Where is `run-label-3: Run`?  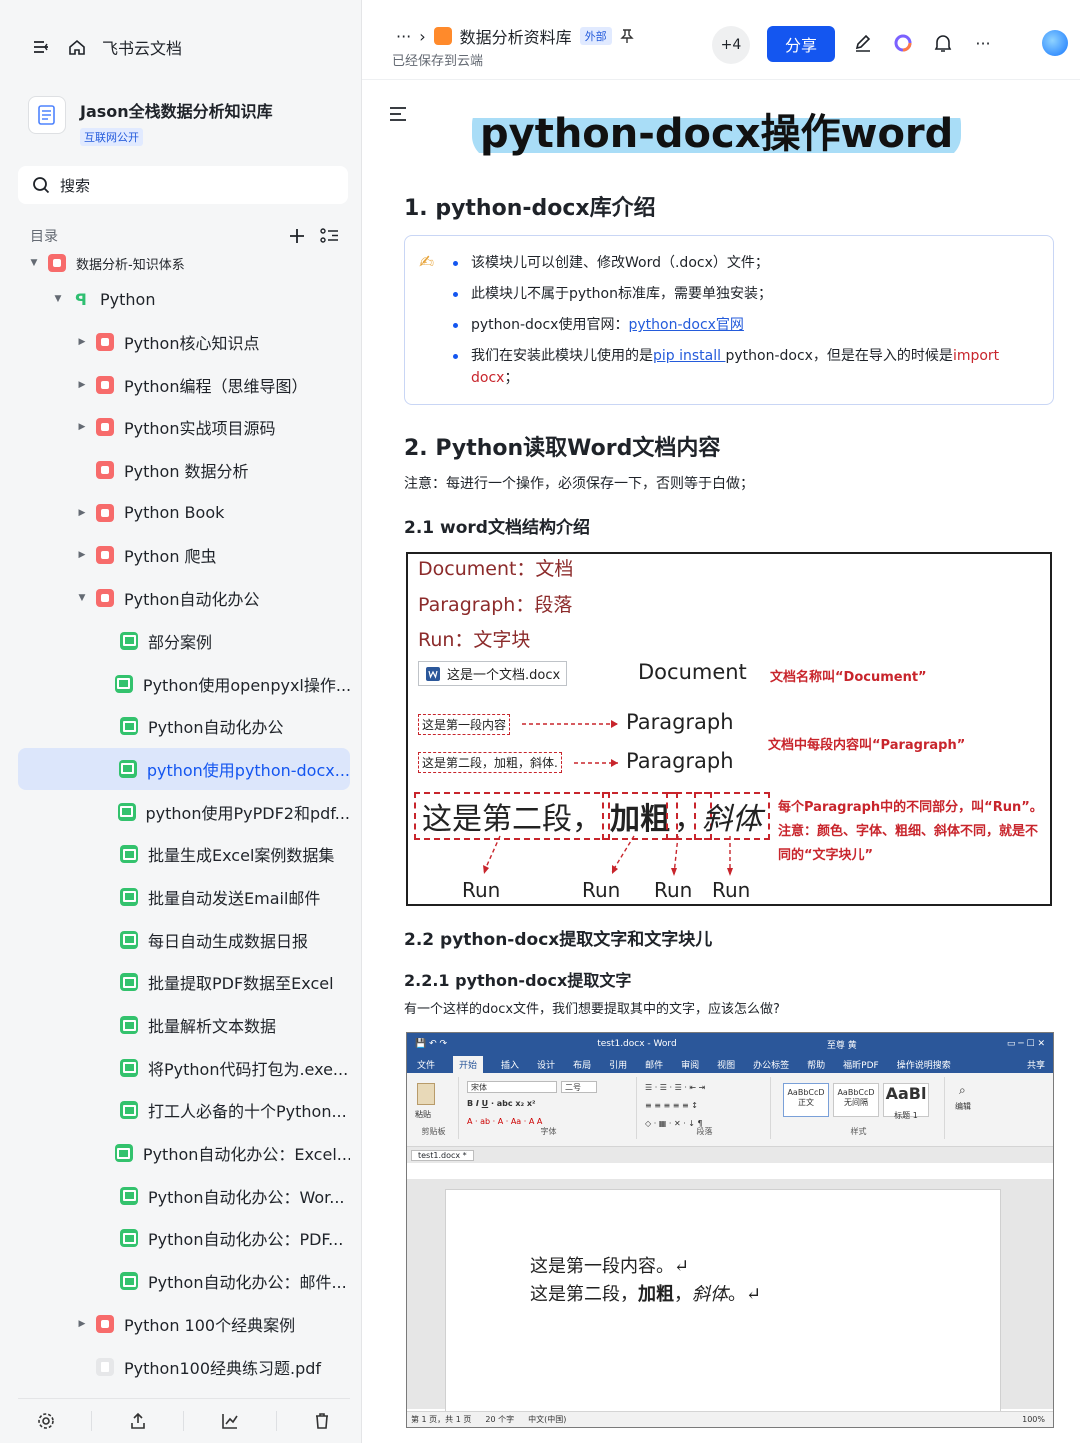
run-label-3: Run is located at coordinates (673, 890).